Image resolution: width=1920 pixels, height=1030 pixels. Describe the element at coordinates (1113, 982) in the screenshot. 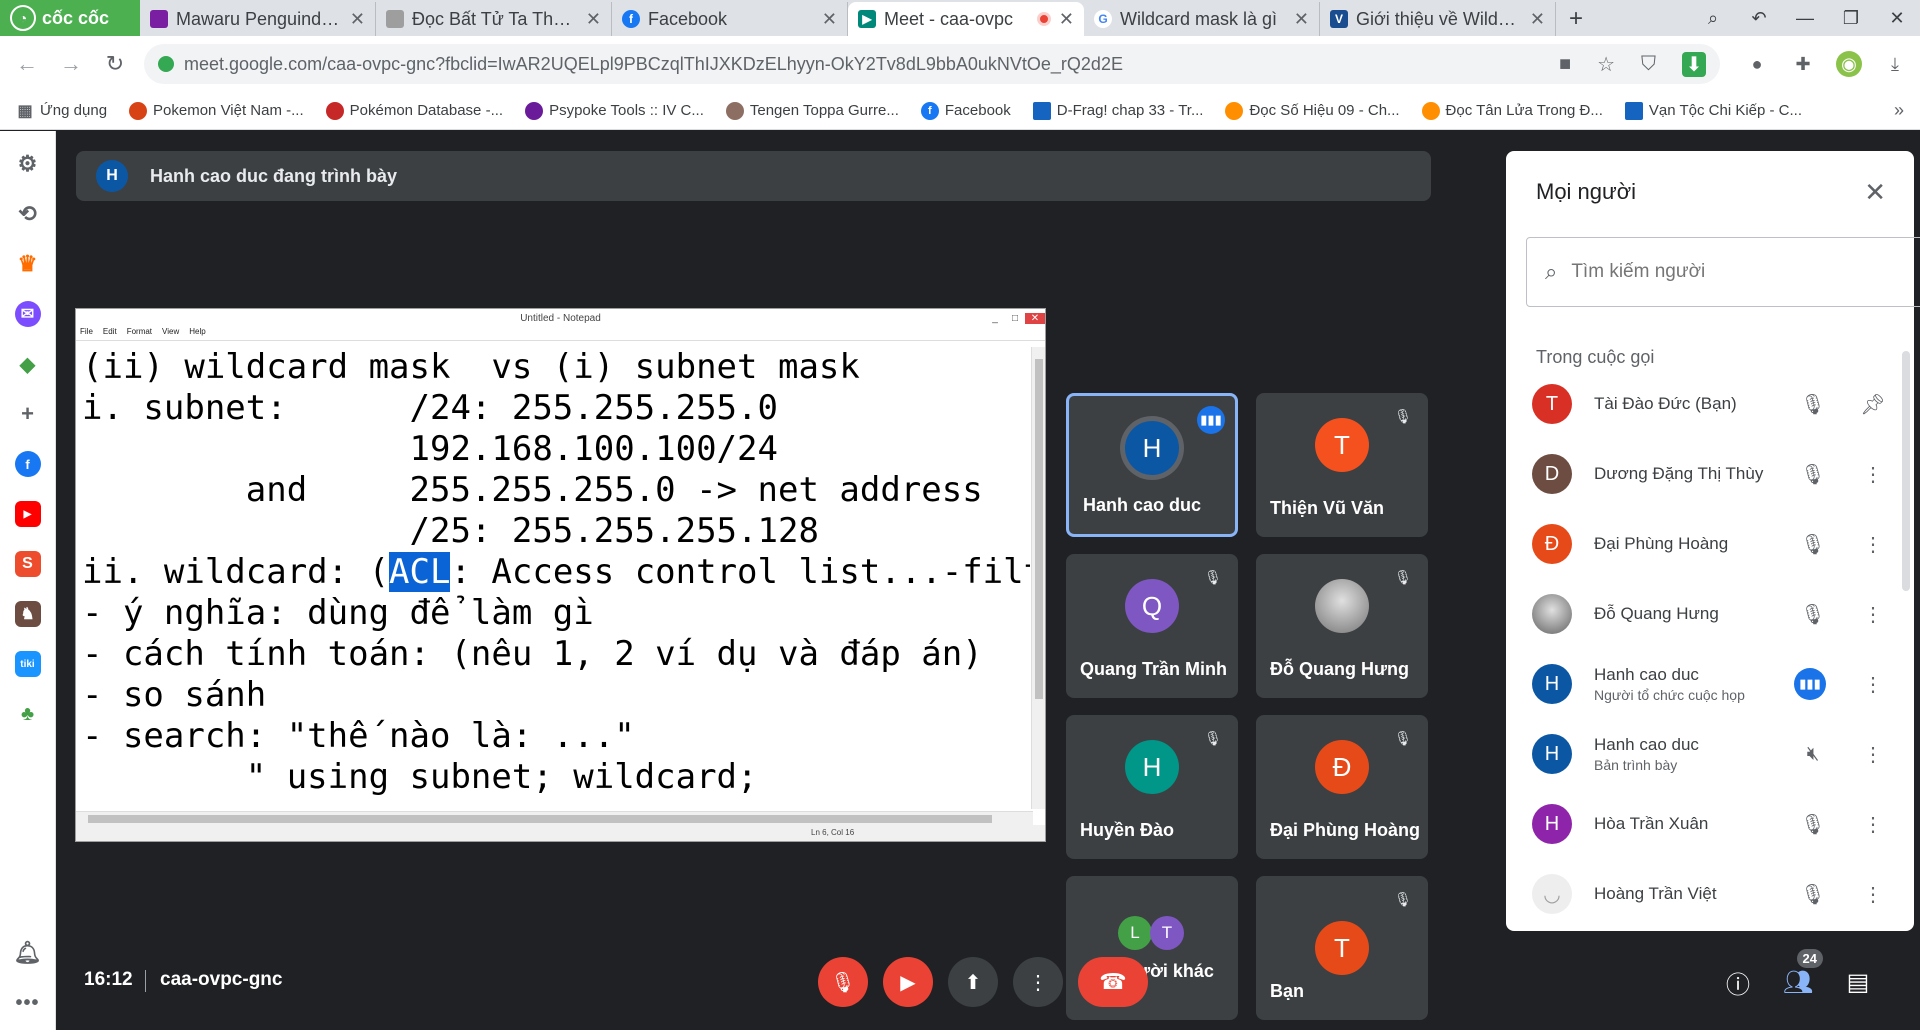

I see `leave-call-button: ☎` at that location.